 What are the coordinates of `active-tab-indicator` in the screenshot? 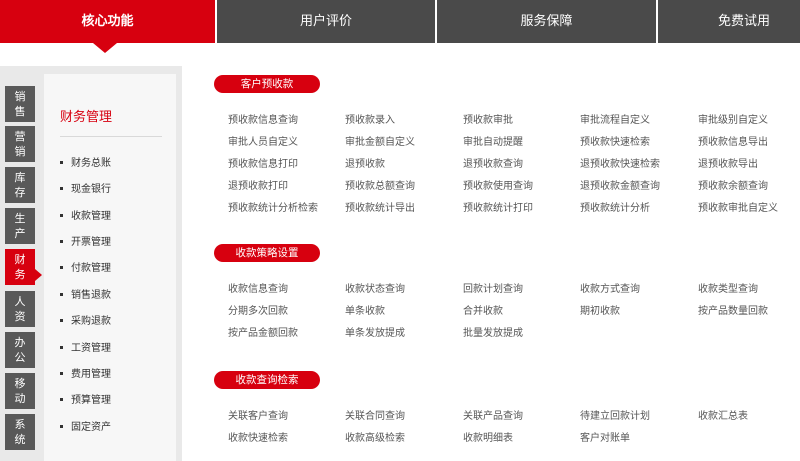 It's located at (105, 48).